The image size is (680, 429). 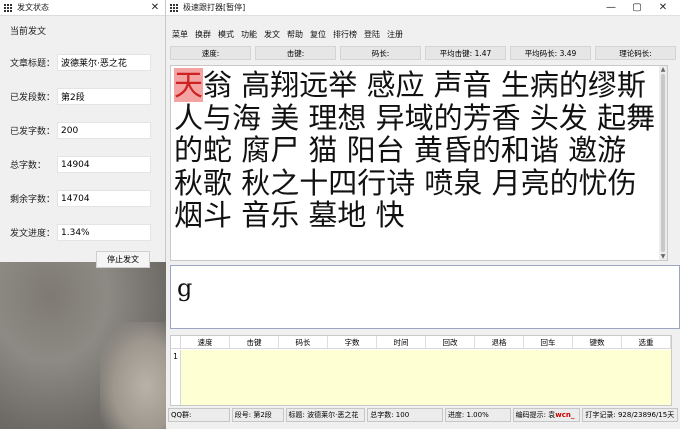 I want to click on maximize-icon: ▢, so click(x=637, y=7).